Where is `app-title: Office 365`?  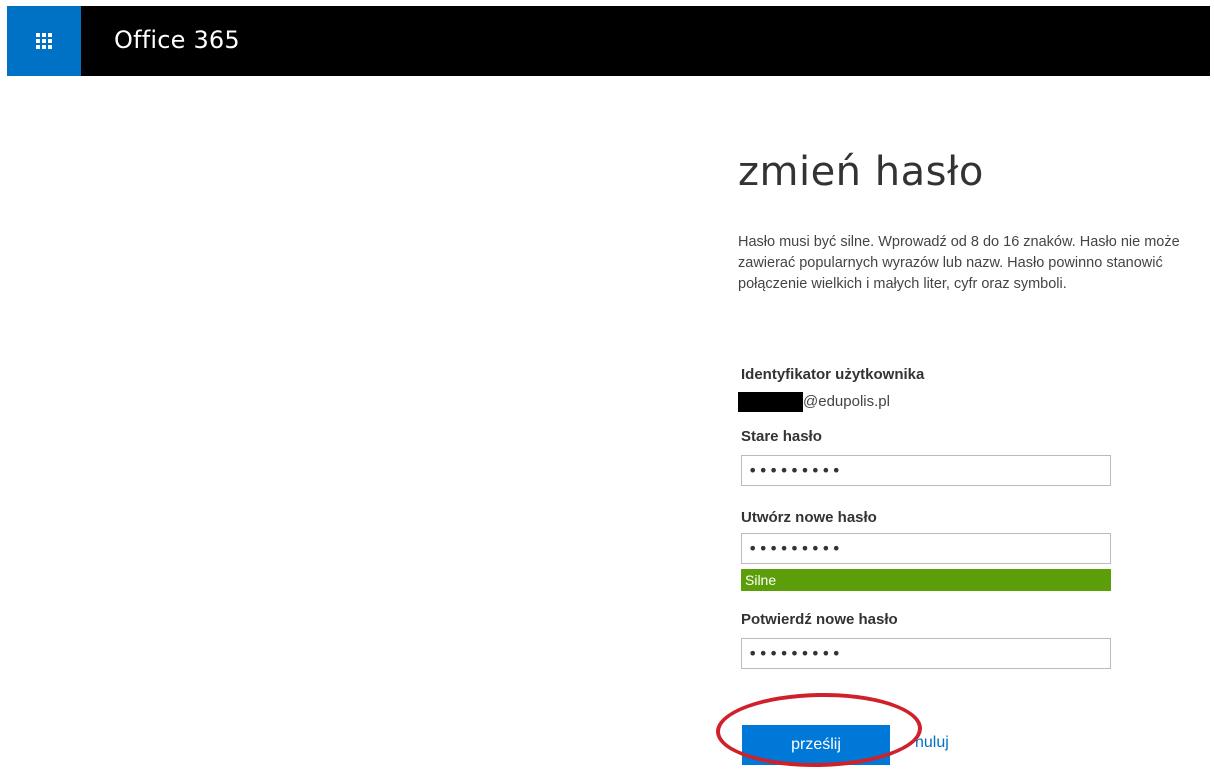 app-title: Office 365 is located at coordinates (177, 40).